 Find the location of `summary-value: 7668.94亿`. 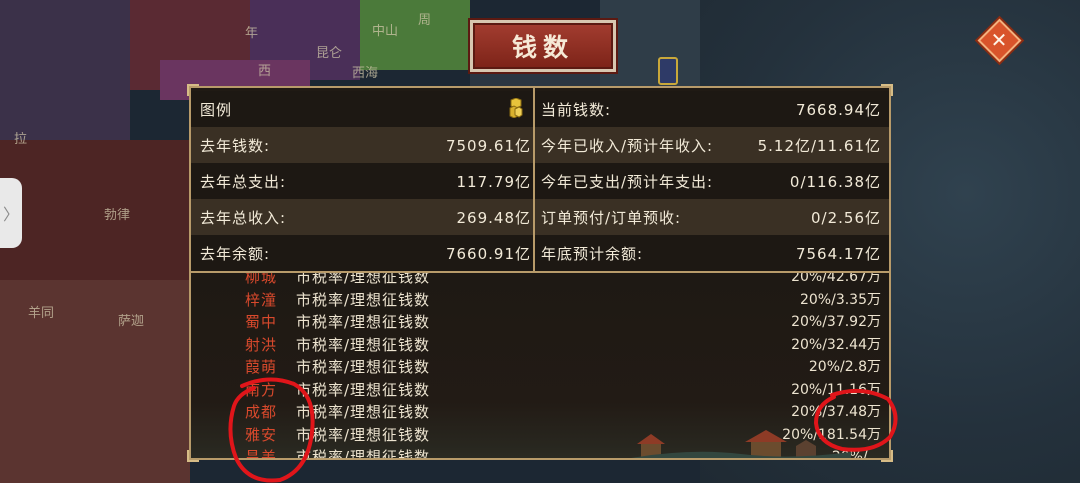

summary-value: 7668.94亿 is located at coordinates (838, 109).